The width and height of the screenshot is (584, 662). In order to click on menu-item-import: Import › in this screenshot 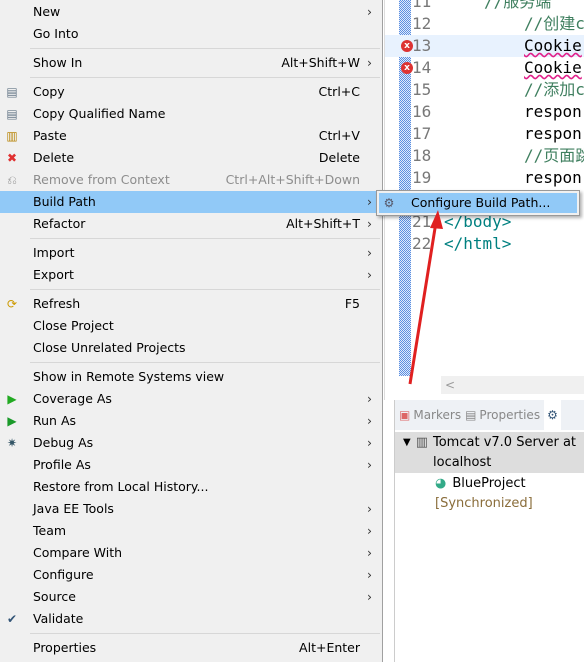, I will do `click(191, 253)`.